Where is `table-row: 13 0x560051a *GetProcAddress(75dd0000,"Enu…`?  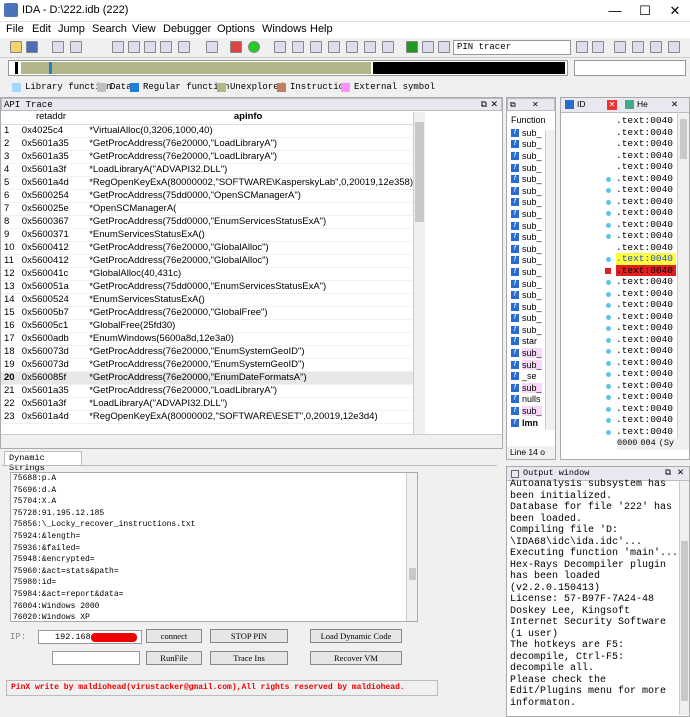
table-row: 13 0x560051a *GetProcAddress(75dd0000,"Enu… is located at coordinates (207, 287).